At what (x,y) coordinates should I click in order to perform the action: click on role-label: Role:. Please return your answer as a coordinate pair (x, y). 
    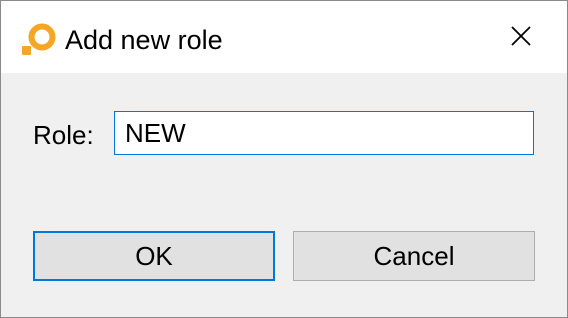
    Looking at the image, I should click on (63, 135).